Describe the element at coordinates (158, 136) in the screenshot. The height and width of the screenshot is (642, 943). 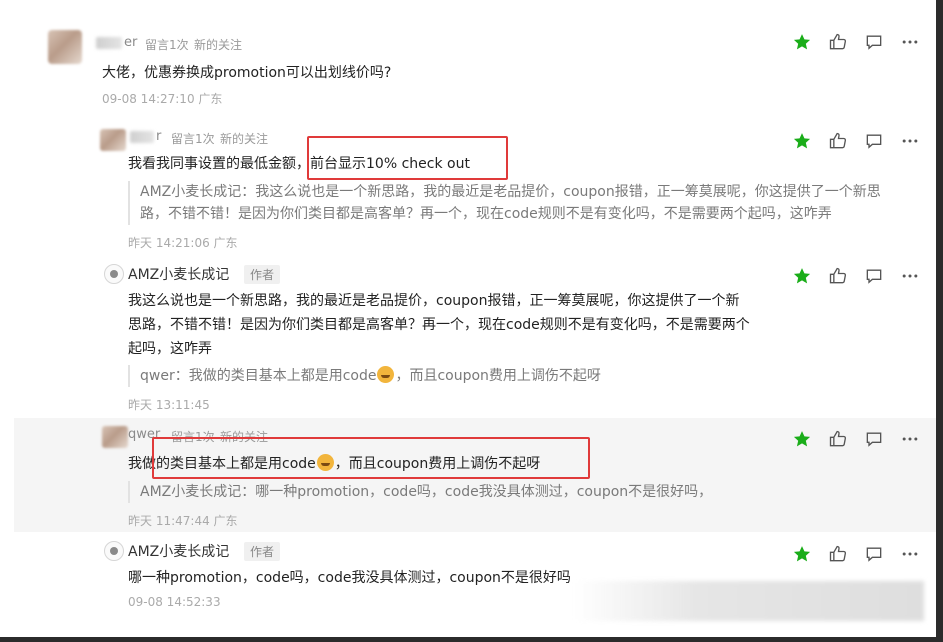
I see `username: r` at that location.